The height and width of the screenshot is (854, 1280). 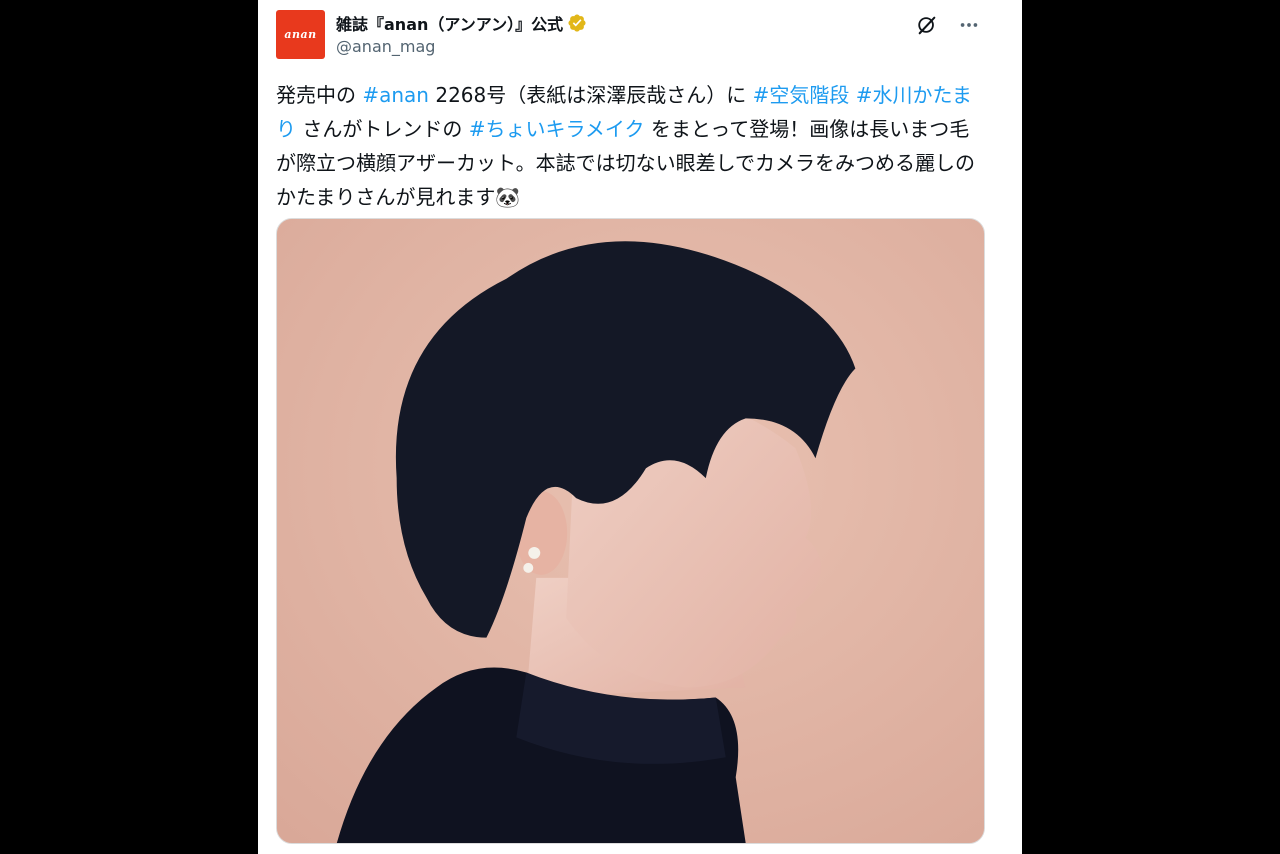 What do you see at coordinates (590, 95) in the screenshot?
I see `tweet-text-segment: 2268号（表紙は深澤辰哉さん）に` at bounding box center [590, 95].